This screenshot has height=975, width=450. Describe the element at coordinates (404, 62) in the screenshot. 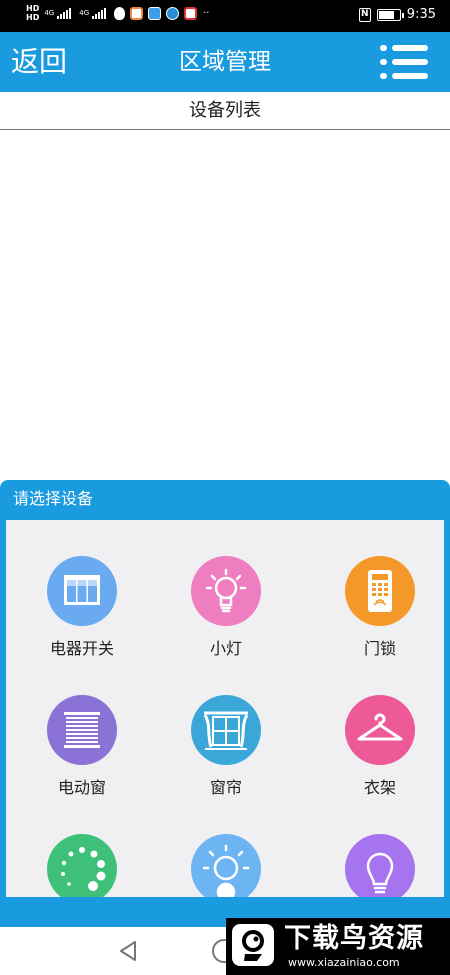

I see `menu-button` at that location.